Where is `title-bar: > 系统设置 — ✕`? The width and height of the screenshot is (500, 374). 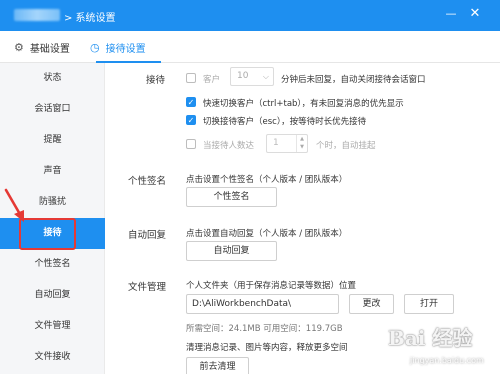 title-bar: > 系统设置 — ✕ is located at coordinates (250, 15).